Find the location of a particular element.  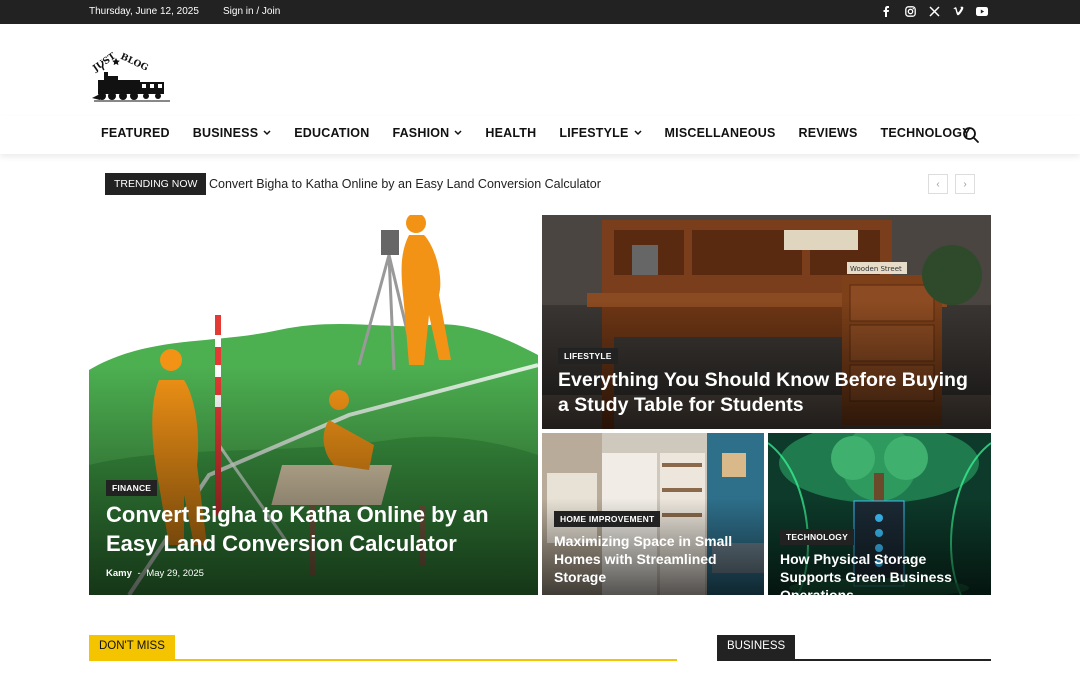

nav-item-fashion: FASHION is located at coordinates (427, 133).